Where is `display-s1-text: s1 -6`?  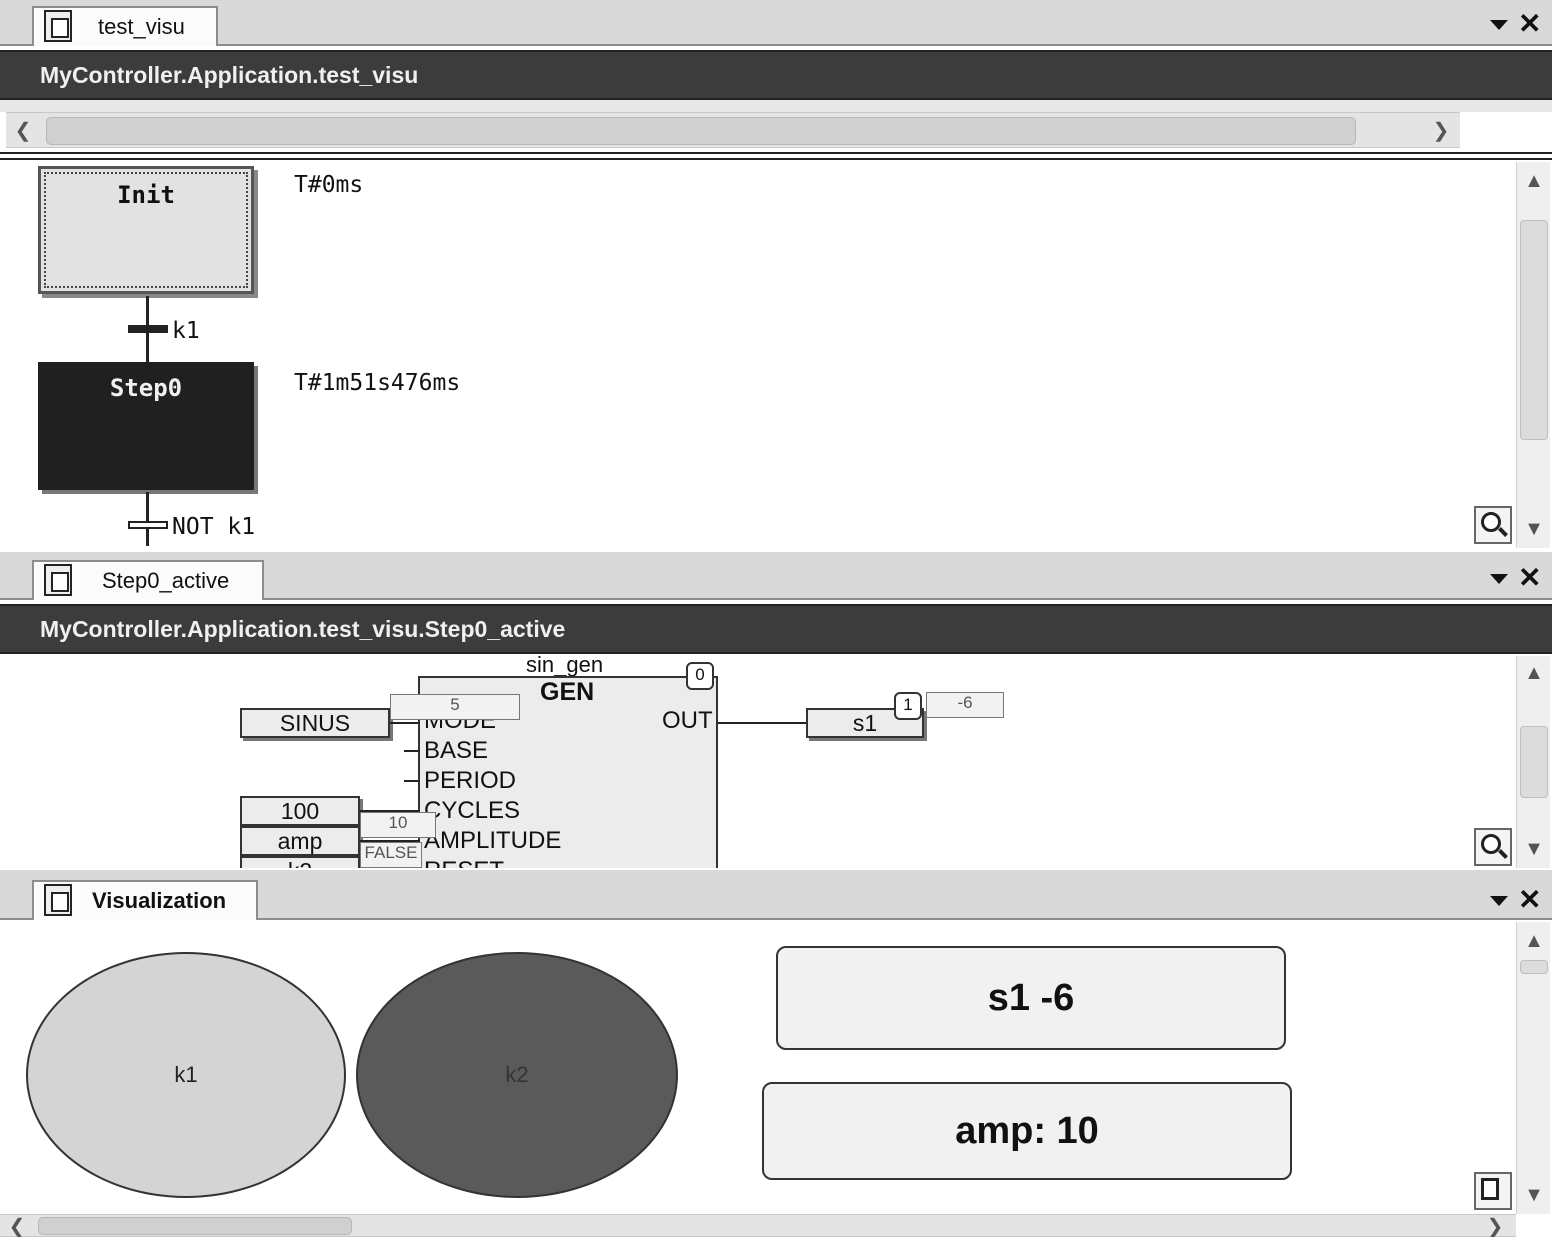
display-s1-text: s1 -6 is located at coordinates (1031, 997).